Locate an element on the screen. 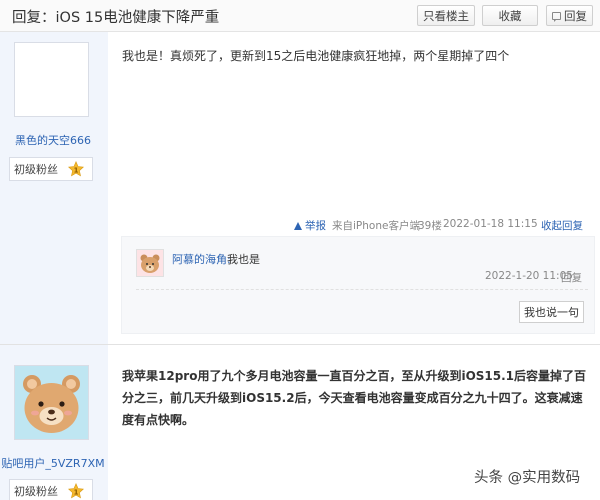 This screenshot has height=500, width=600. sub-reply-reply-link: 回复 is located at coordinates (571, 277).